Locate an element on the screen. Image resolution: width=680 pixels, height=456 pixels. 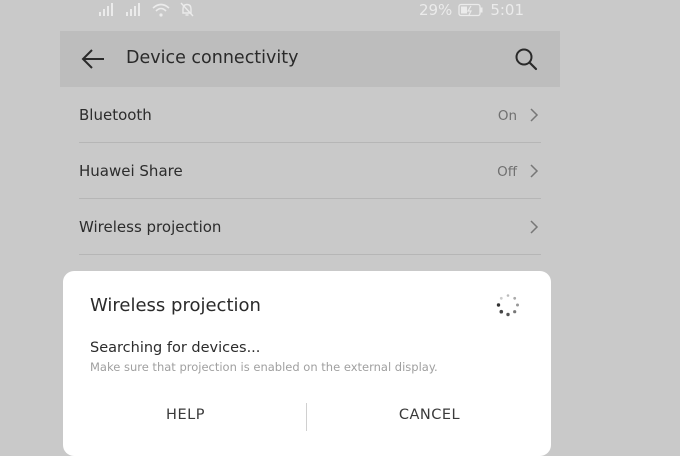
page-title: Device connectivity is located at coordinates (212, 58).